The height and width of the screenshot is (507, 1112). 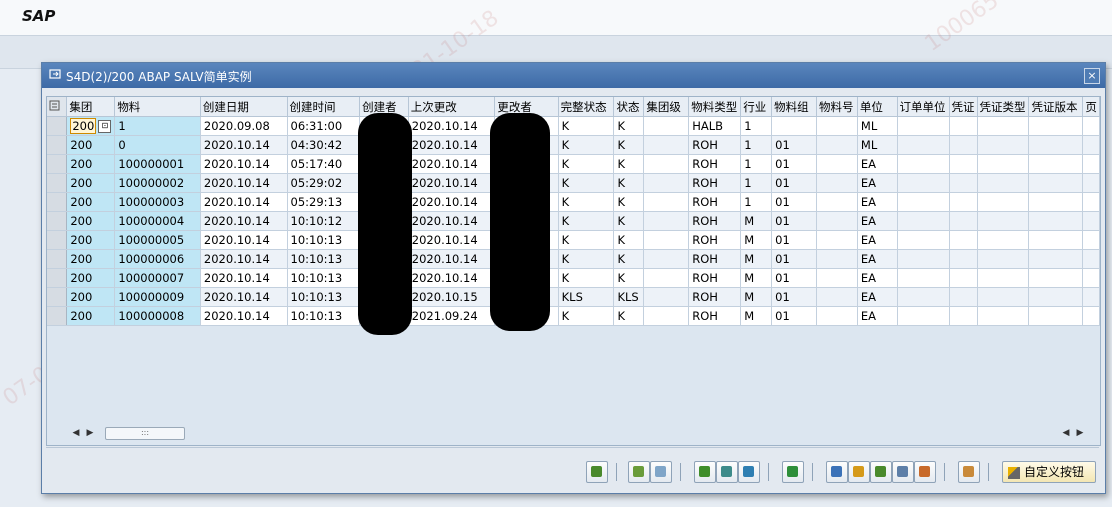 I want to click on column-header-created-on: 创建日期, so click(x=244, y=107).